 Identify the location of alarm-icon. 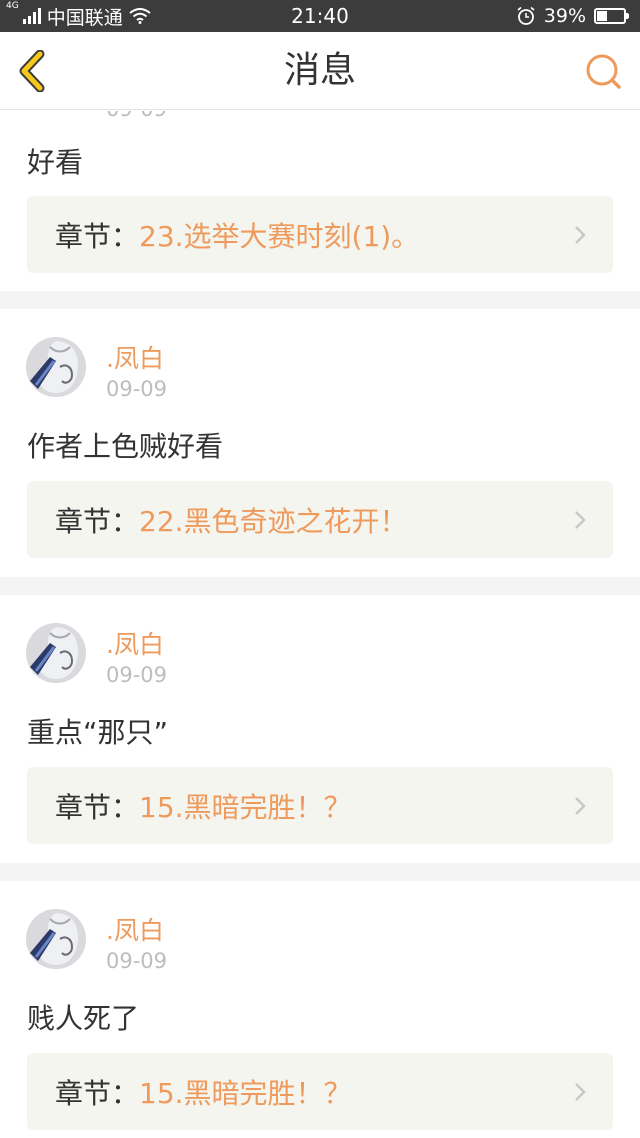
(526, 15).